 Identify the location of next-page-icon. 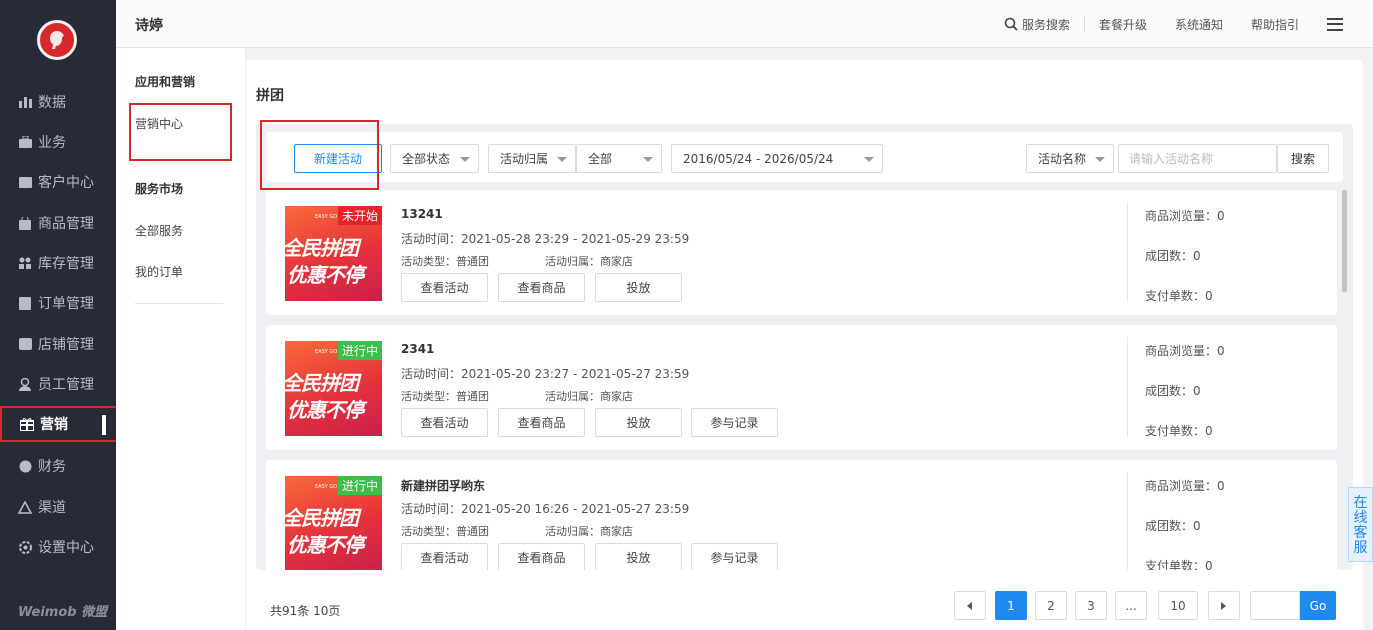
(1224, 605).